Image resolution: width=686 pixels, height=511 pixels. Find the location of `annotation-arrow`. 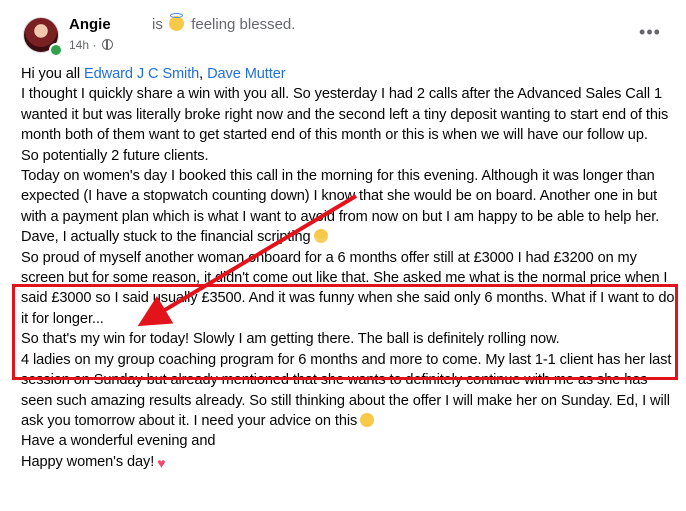

annotation-arrow is located at coordinates (247, 260).